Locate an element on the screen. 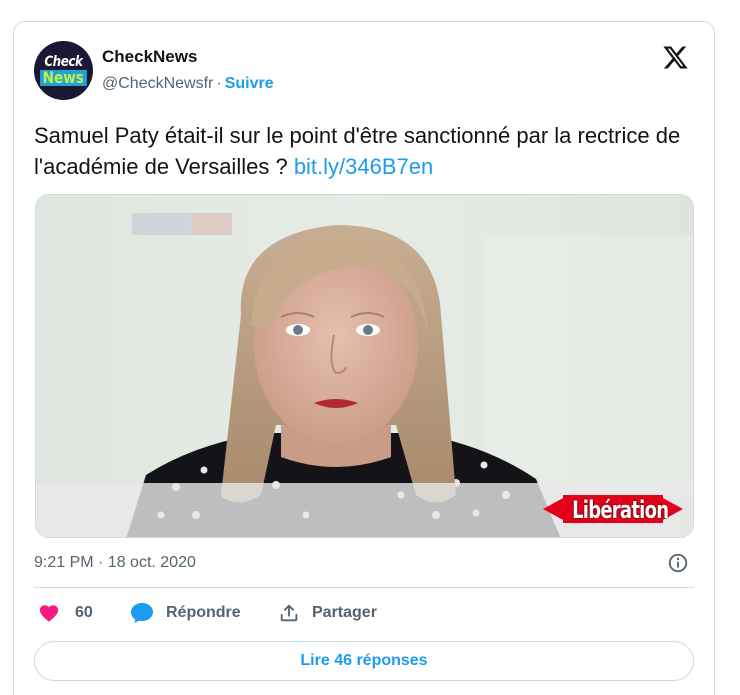  info-icon is located at coordinates (678, 563).